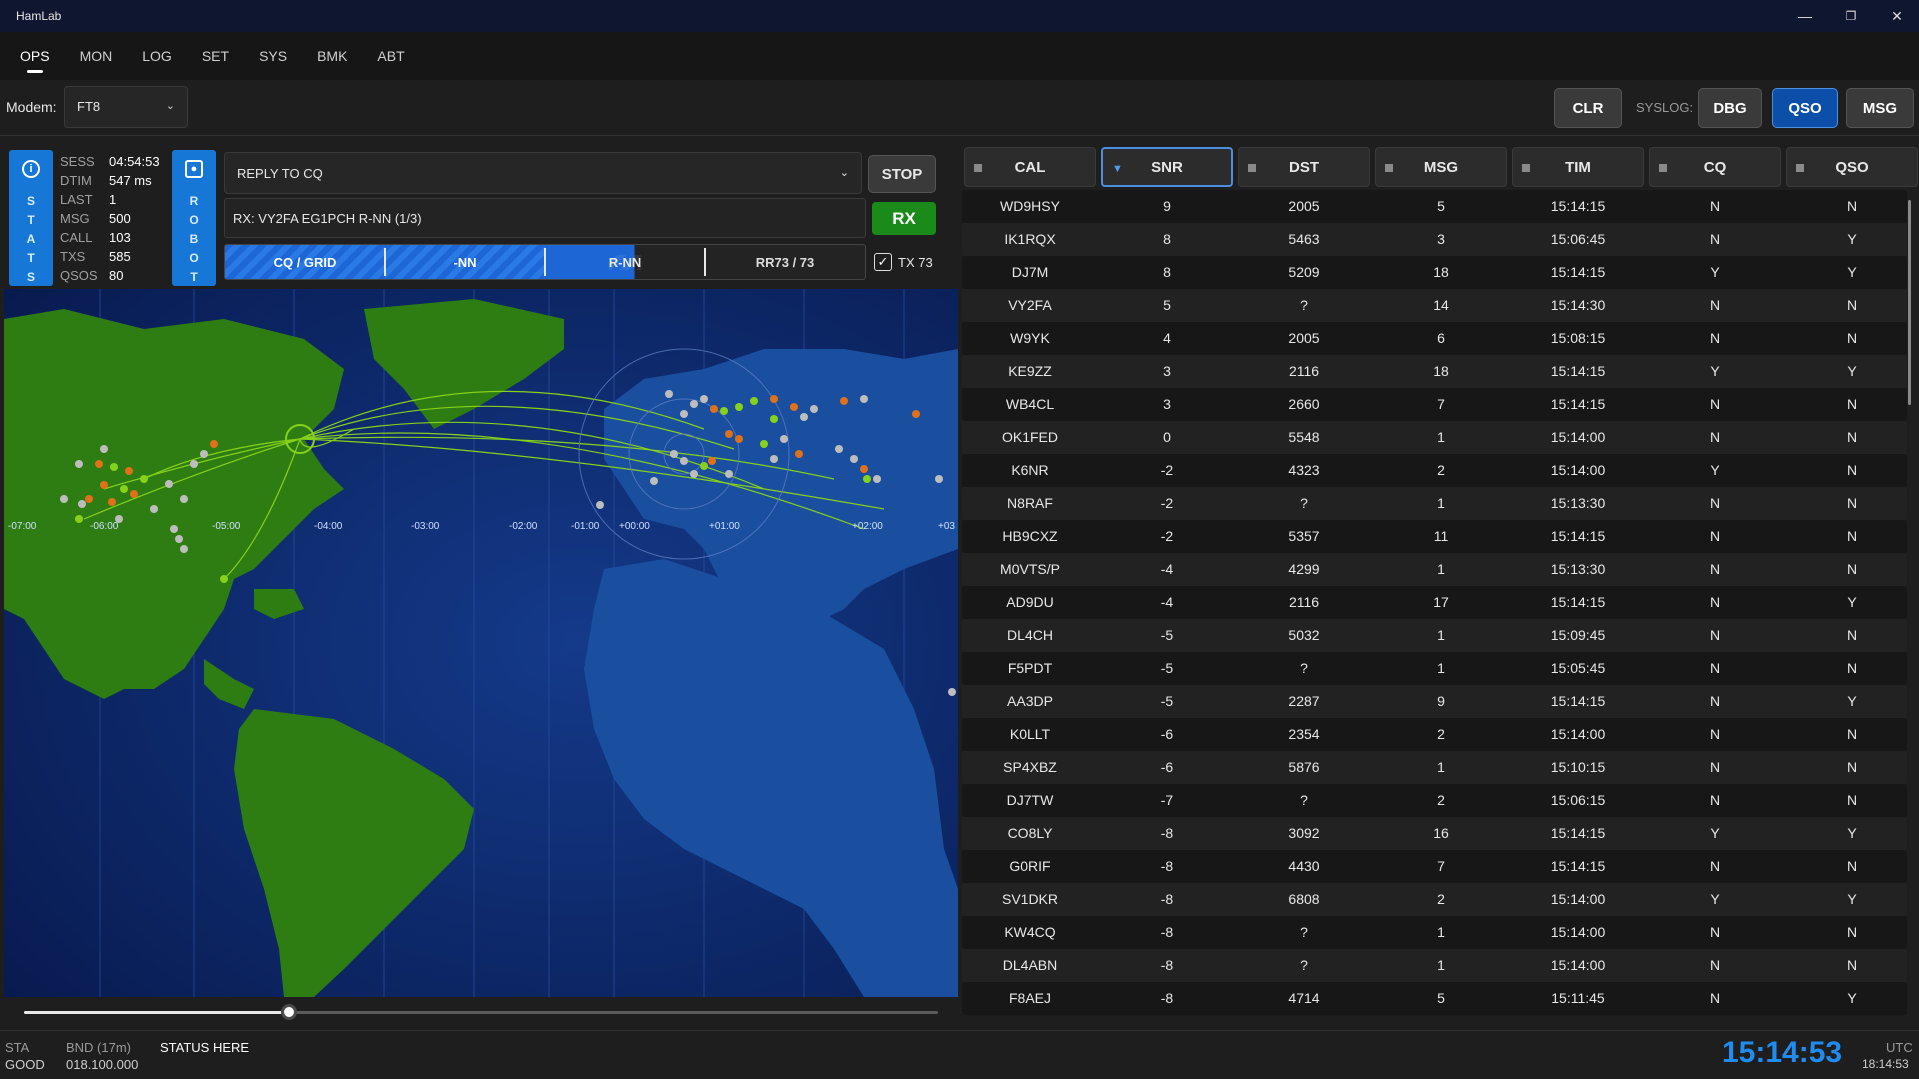 This screenshot has width=1919, height=1079. Describe the element at coordinates (1030, 167) in the screenshot. I see `col-header-cal: CAL` at that location.